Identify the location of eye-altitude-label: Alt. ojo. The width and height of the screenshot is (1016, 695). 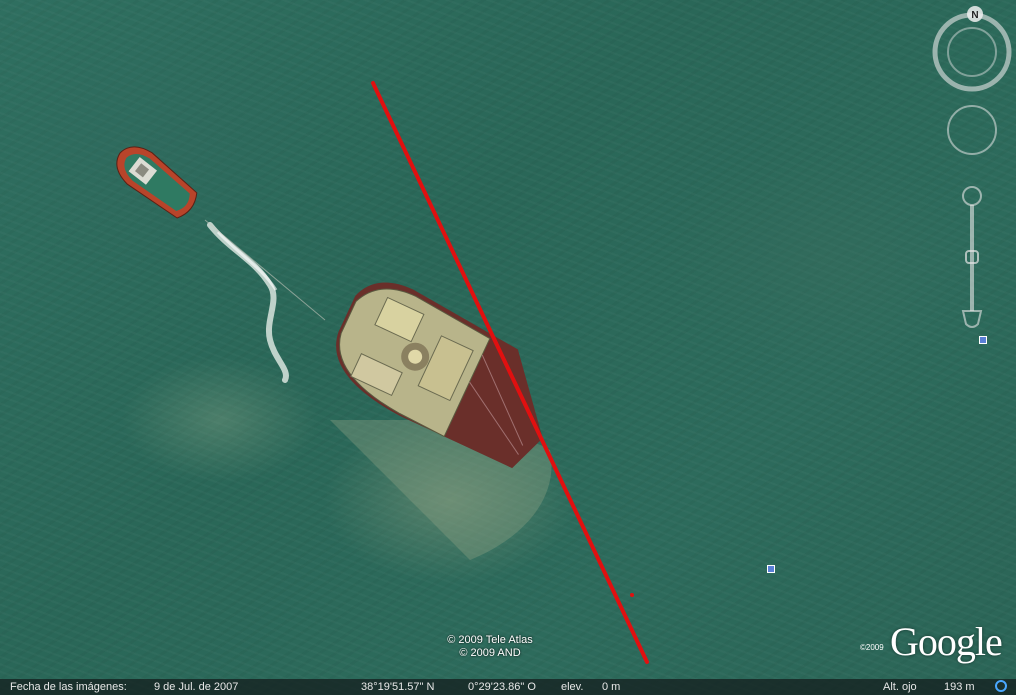
(900, 687).